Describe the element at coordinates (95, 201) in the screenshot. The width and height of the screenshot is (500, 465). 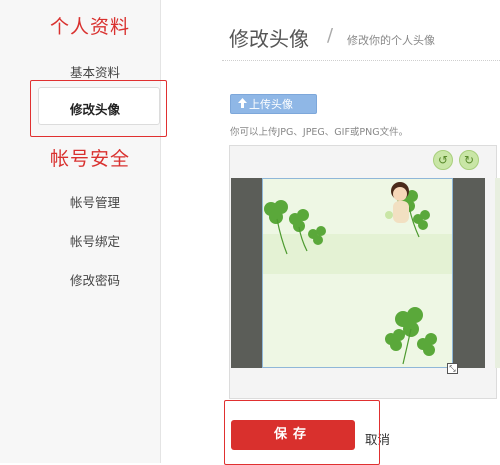
I see `sidebar-item-account-management: 帐号管理` at that location.